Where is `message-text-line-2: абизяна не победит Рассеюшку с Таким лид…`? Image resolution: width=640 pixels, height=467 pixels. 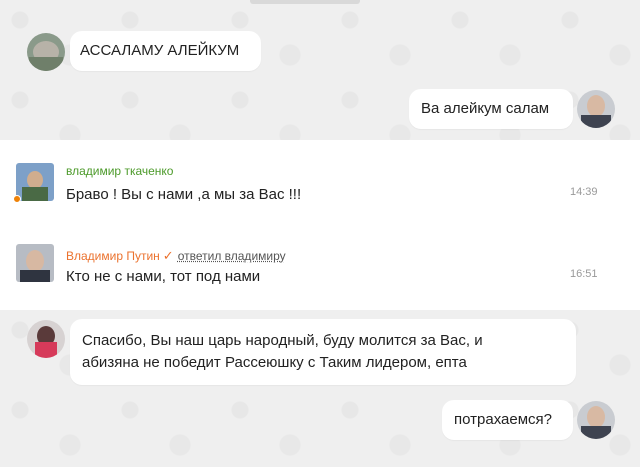
message-text-line-2: абизяна не победит Рассеюшку с Таким лид… is located at coordinates (274, 362).